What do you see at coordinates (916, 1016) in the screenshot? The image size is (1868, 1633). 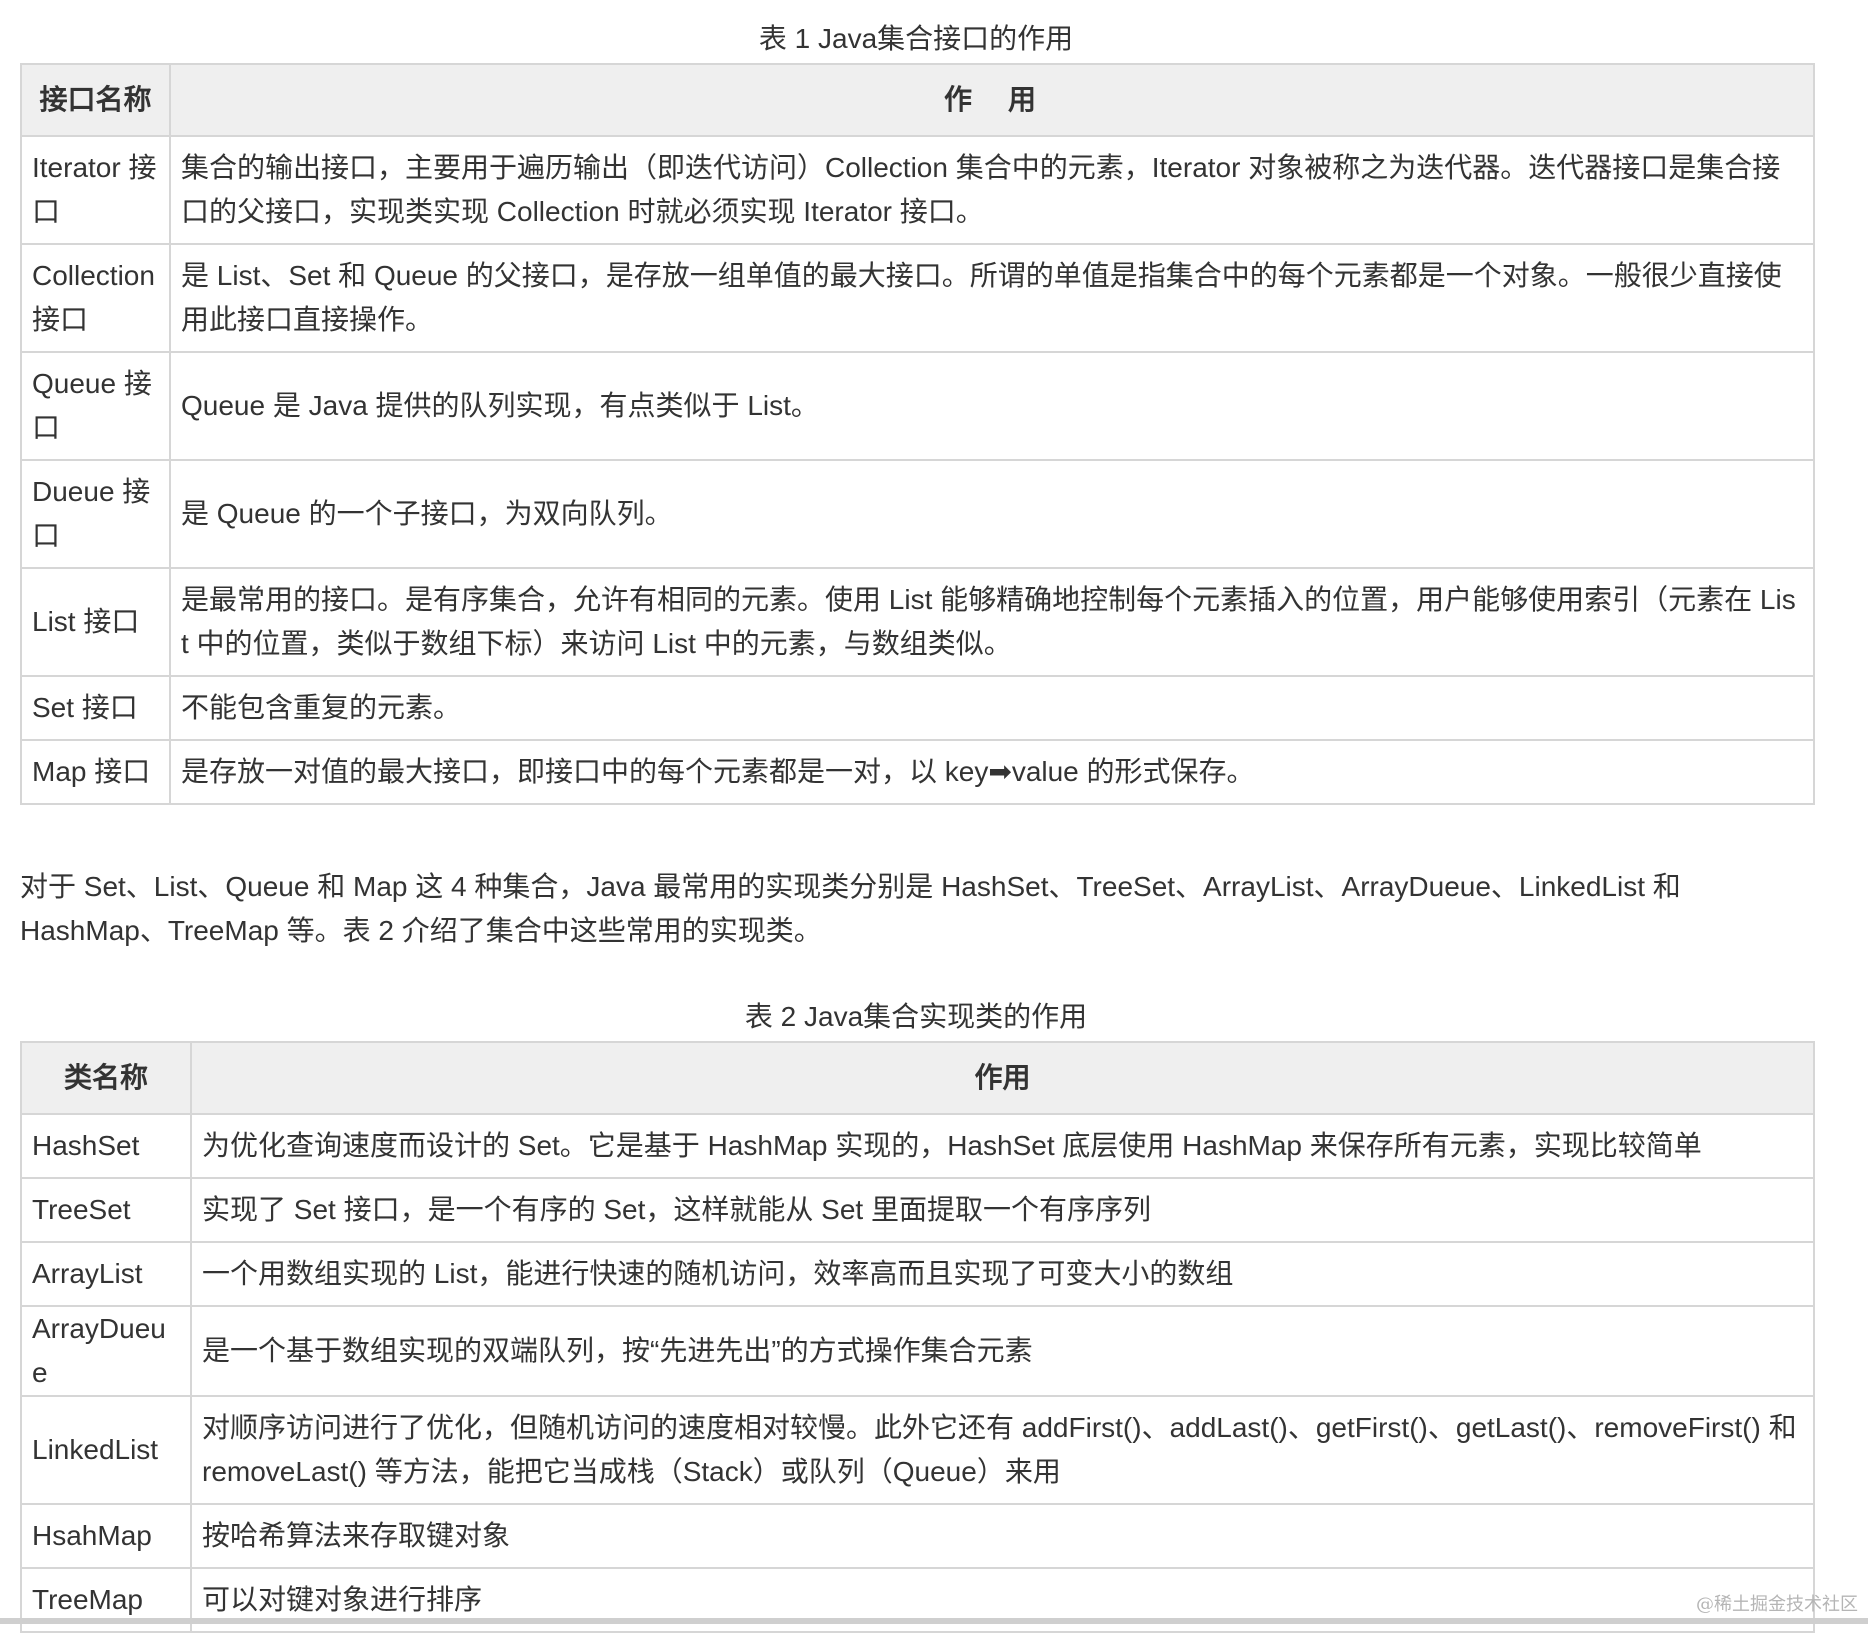 I see `table2-caption: 表 2 Java集合实现类的作用` at bounding box center [916, 1016].